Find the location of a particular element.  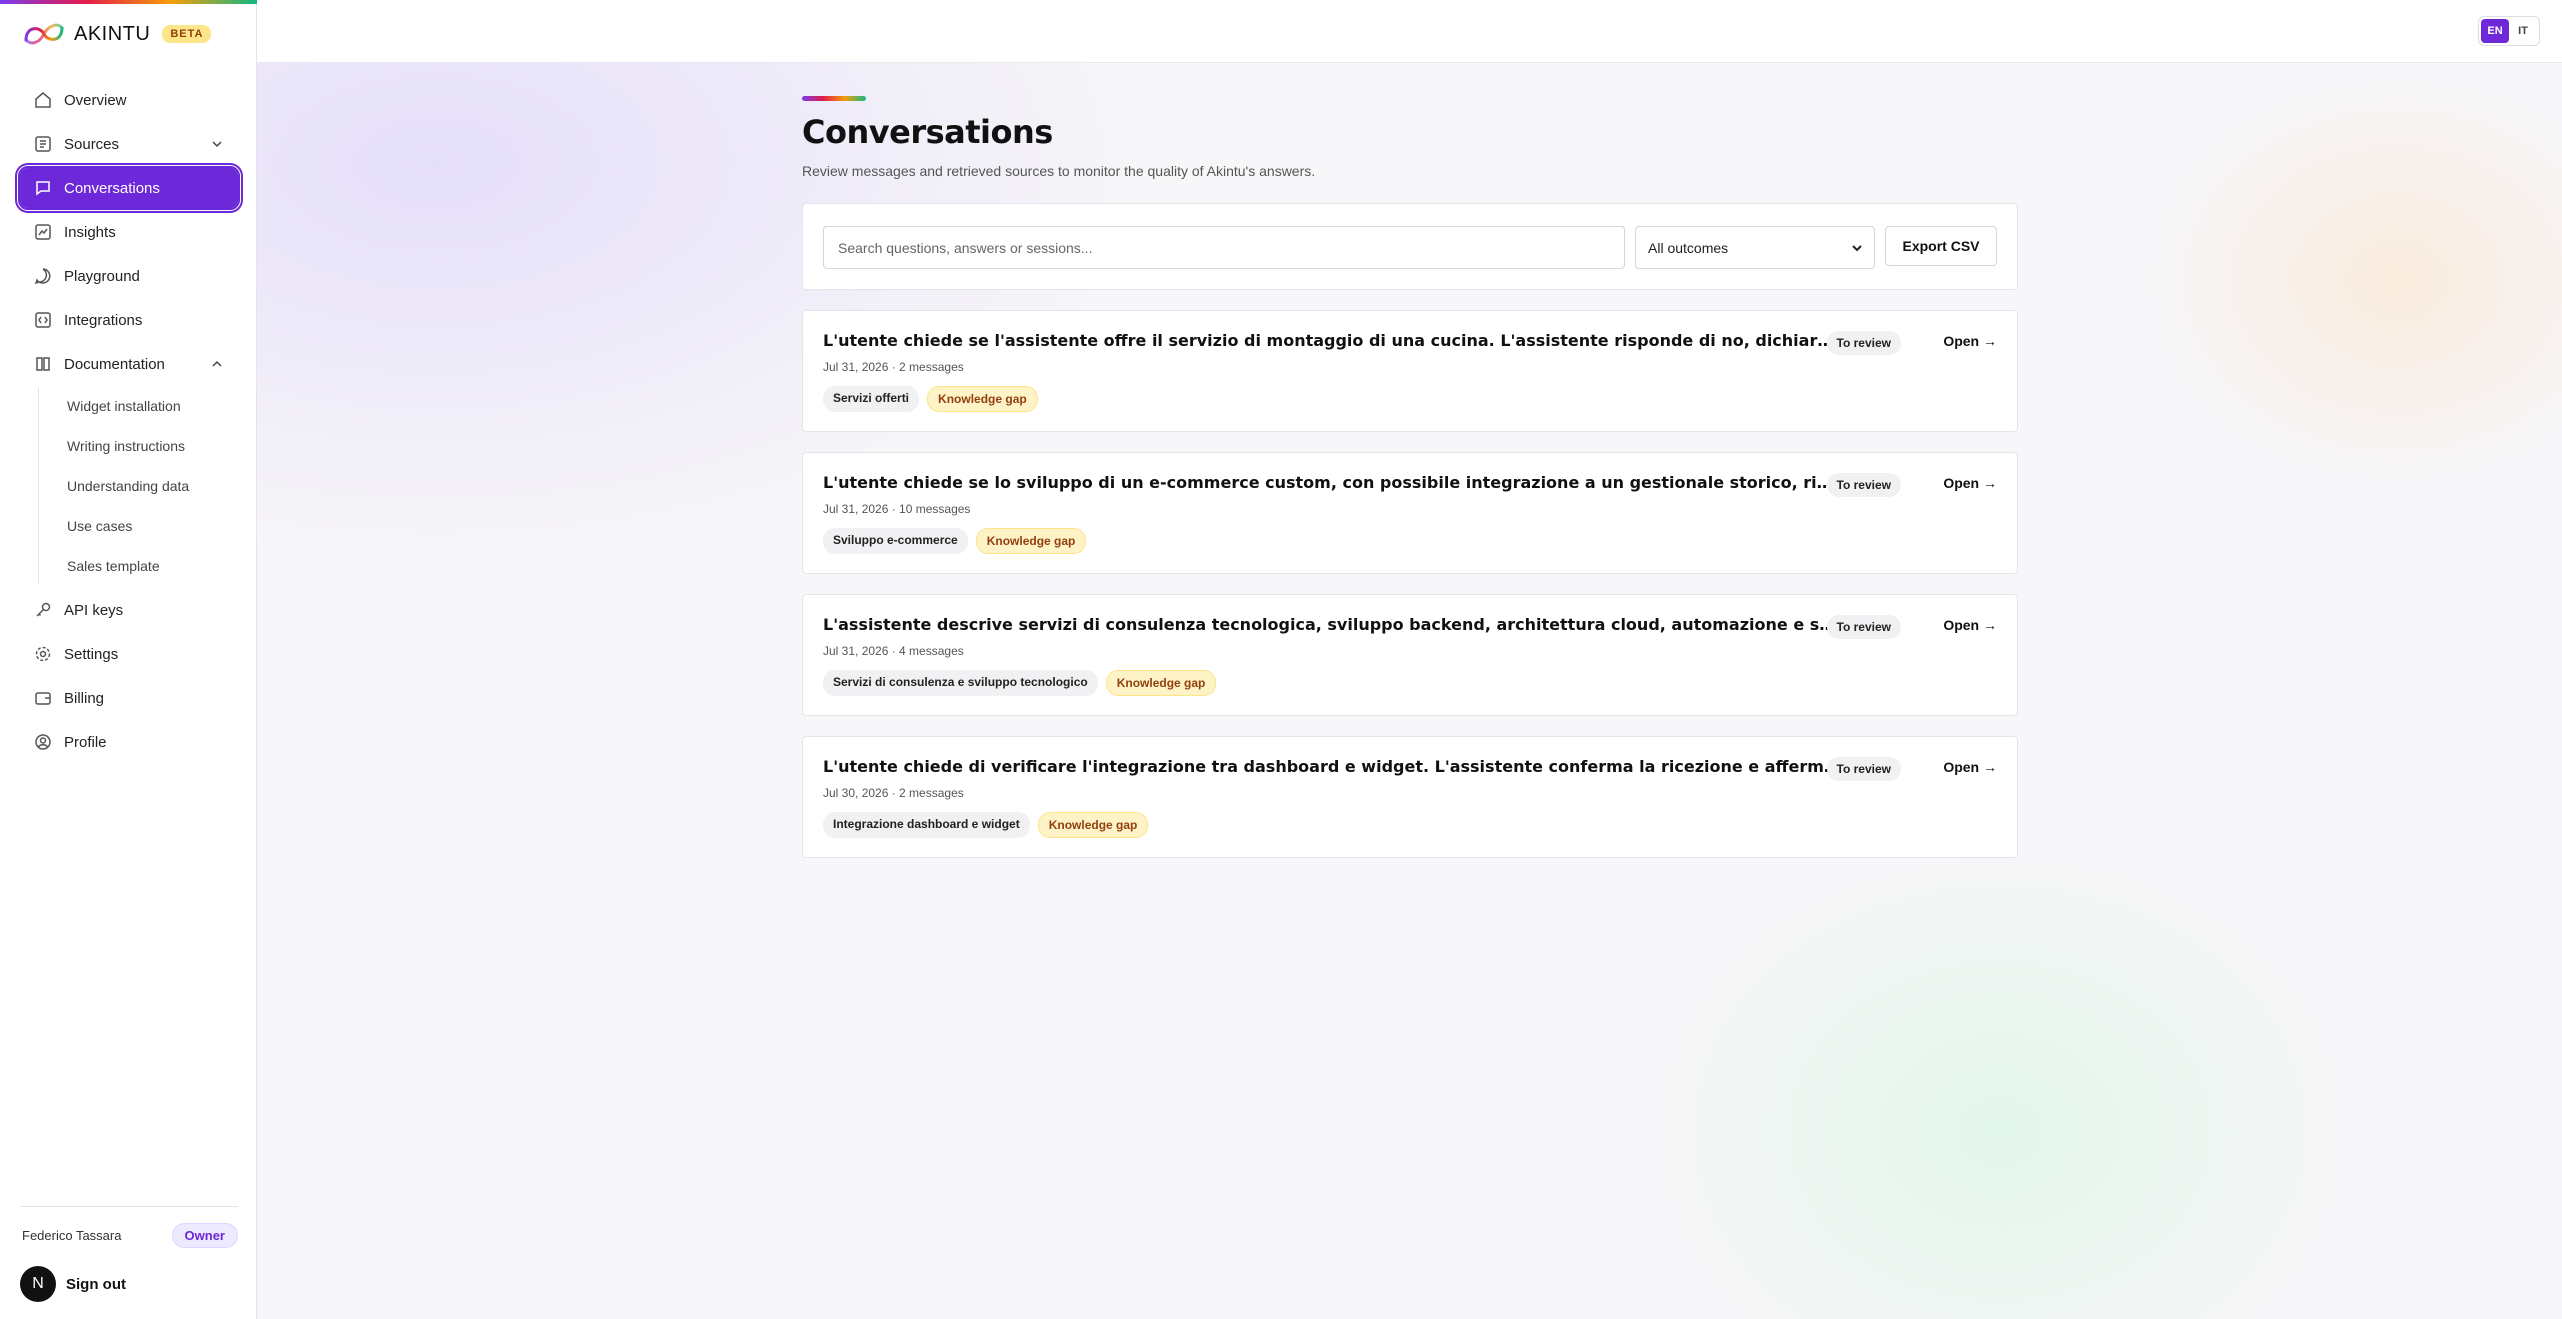

title-accent-bar is located at coordinates (834, 98).